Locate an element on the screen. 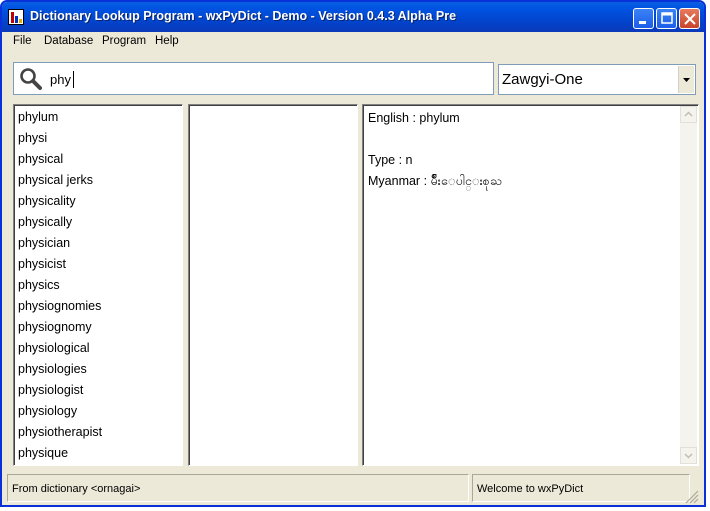 The height and width of the screenshot is (511, 710). menu-database: Database is located at coordinates (68, 41).